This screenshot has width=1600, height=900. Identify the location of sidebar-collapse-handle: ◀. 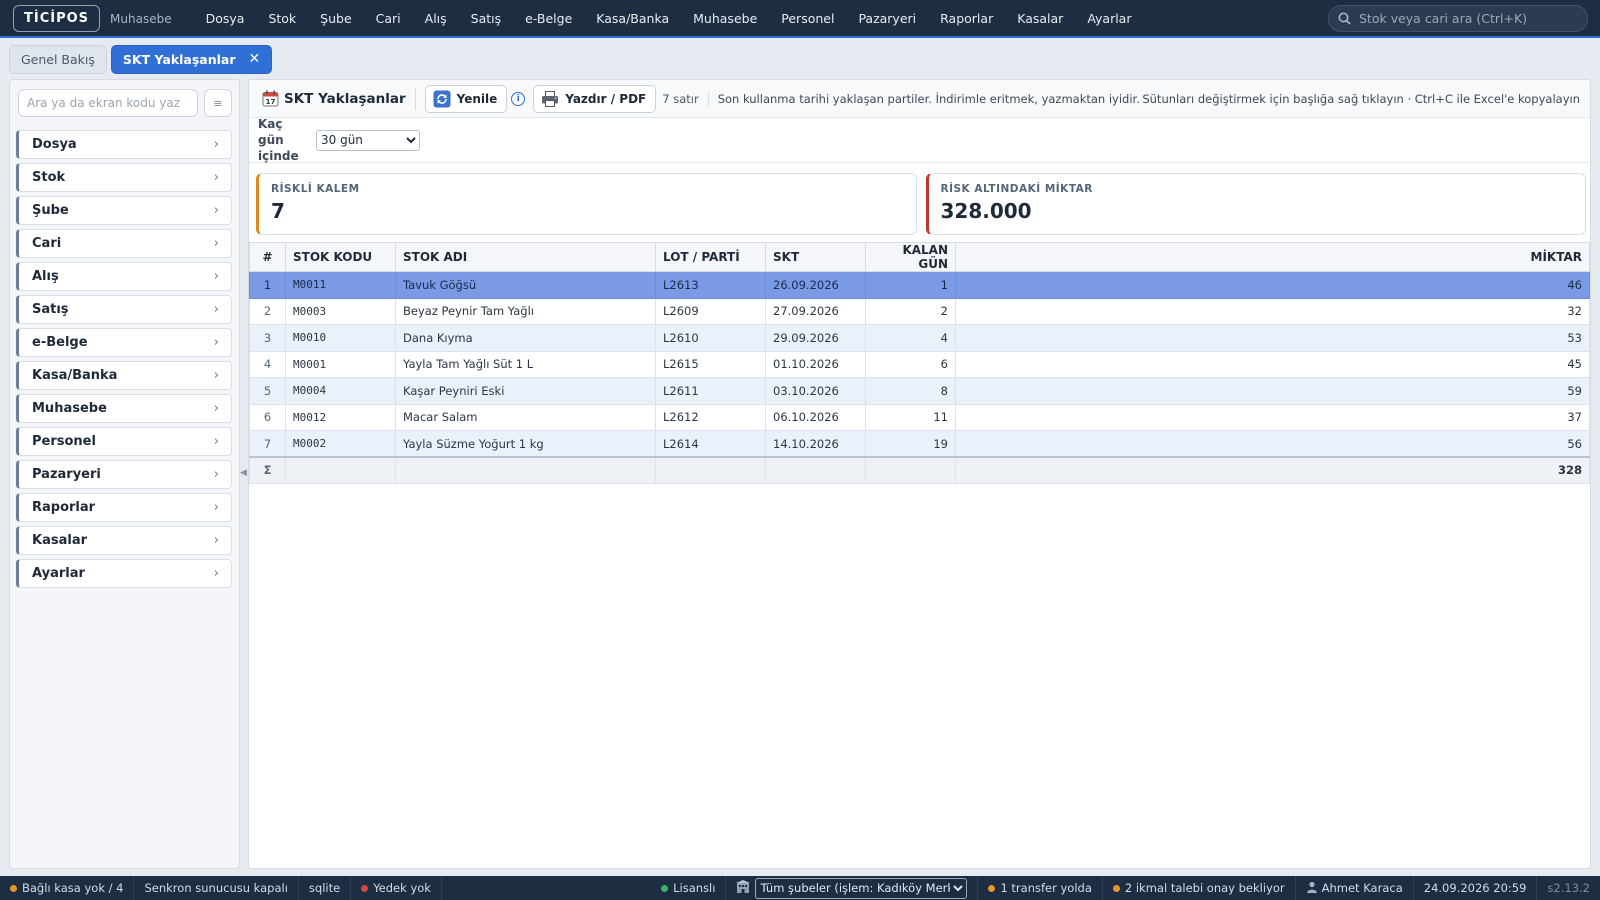
(243, 473).